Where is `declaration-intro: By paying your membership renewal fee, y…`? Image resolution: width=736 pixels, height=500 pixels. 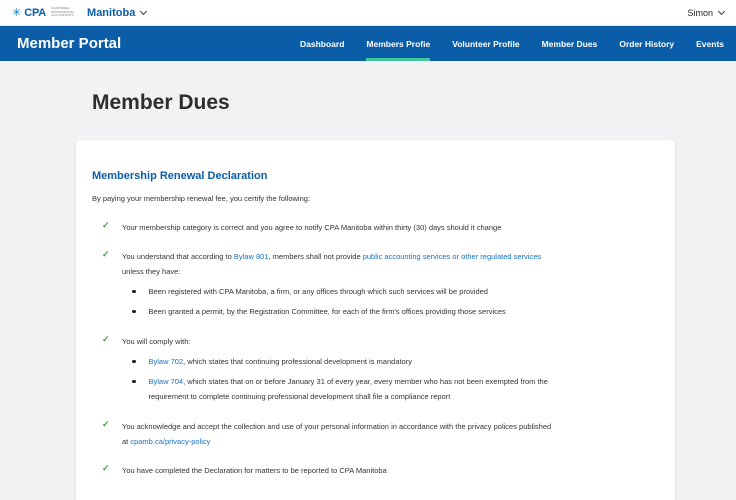 declaration-intro: By paying your membership renewal fee, y… is located at coordinates (201, 198).